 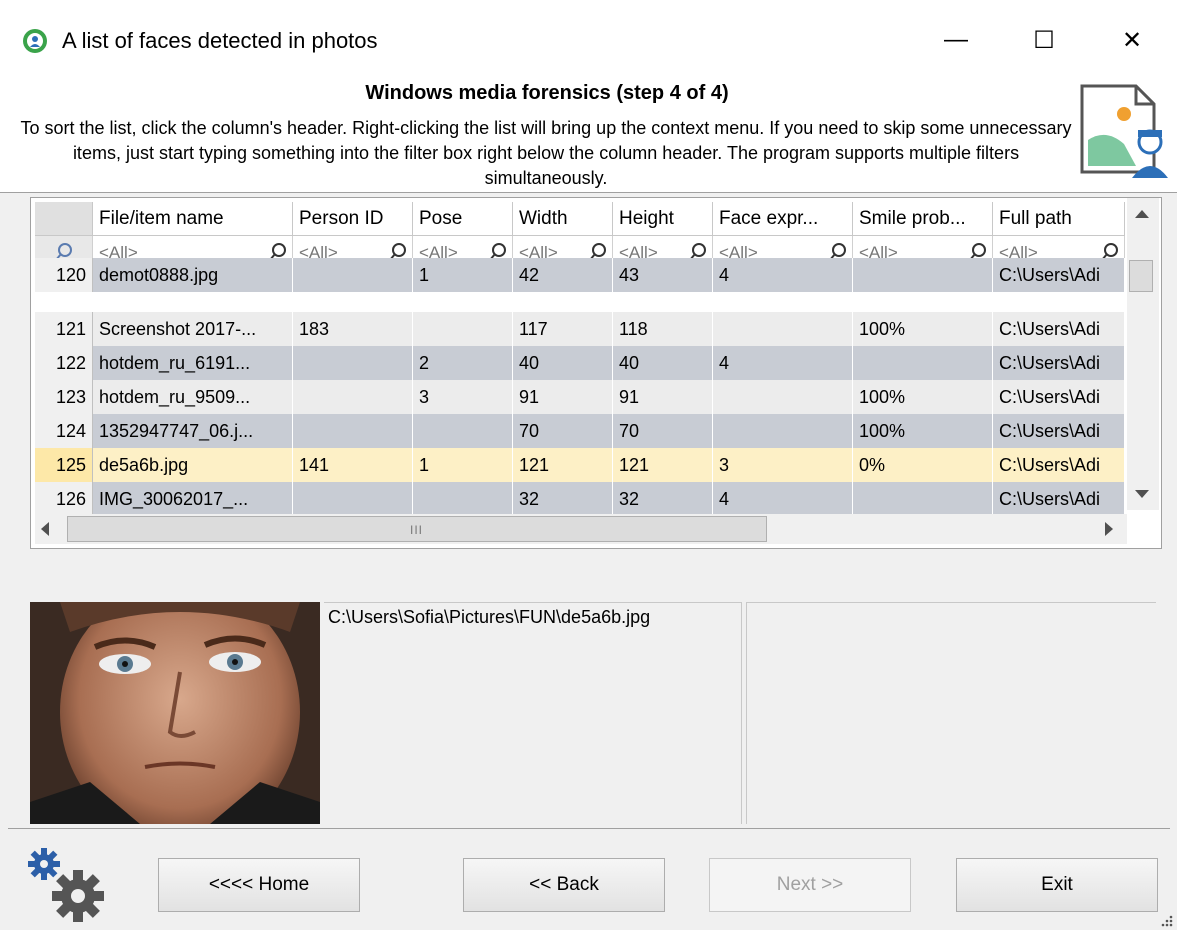 What do you see at coordinates (588, 41) in the screenshot?
I see `title-bar: A list of faces detected in photos — ☐ ✕` at bounding box center [588, 41].